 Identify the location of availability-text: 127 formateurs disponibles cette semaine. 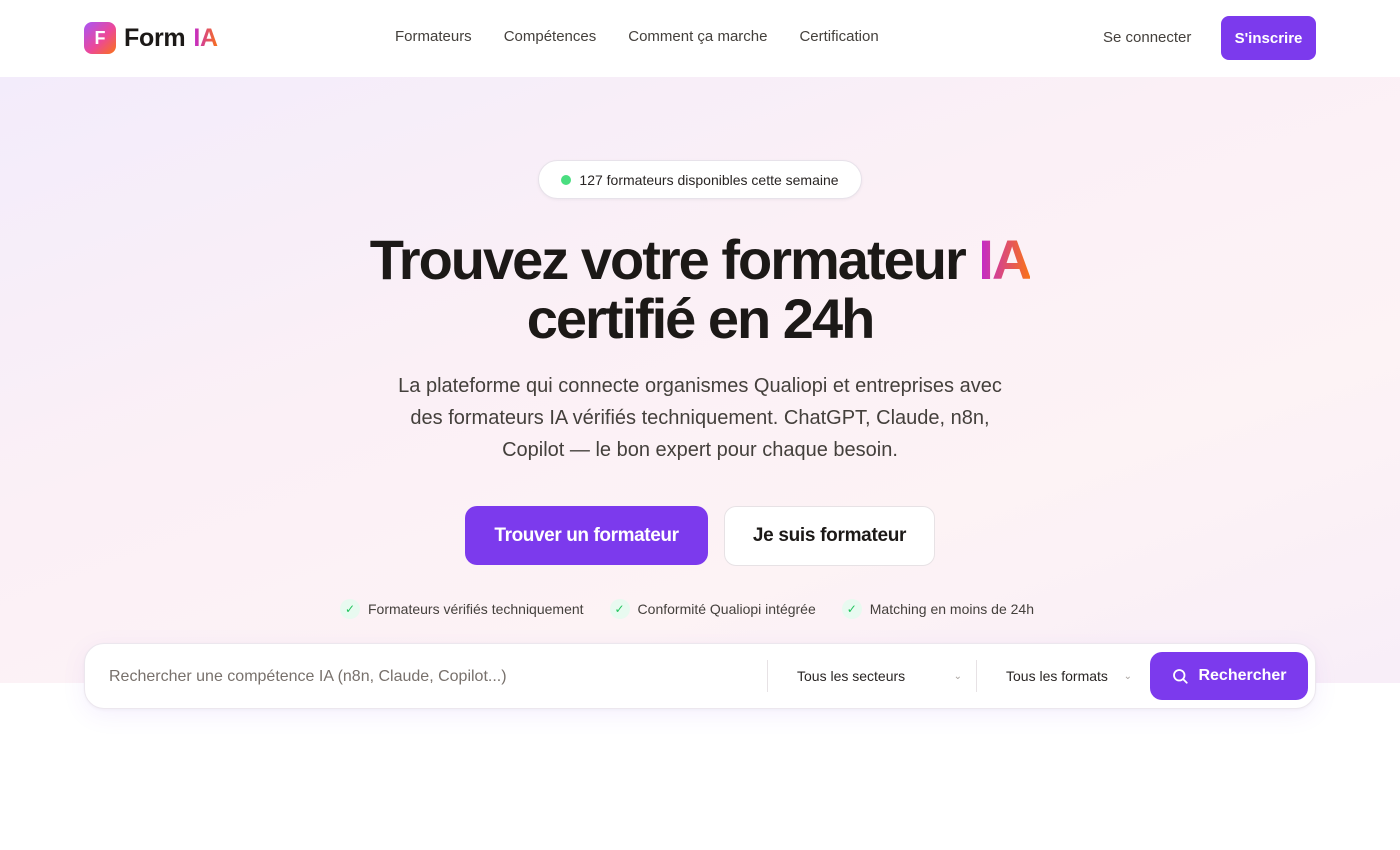
(709, 179).